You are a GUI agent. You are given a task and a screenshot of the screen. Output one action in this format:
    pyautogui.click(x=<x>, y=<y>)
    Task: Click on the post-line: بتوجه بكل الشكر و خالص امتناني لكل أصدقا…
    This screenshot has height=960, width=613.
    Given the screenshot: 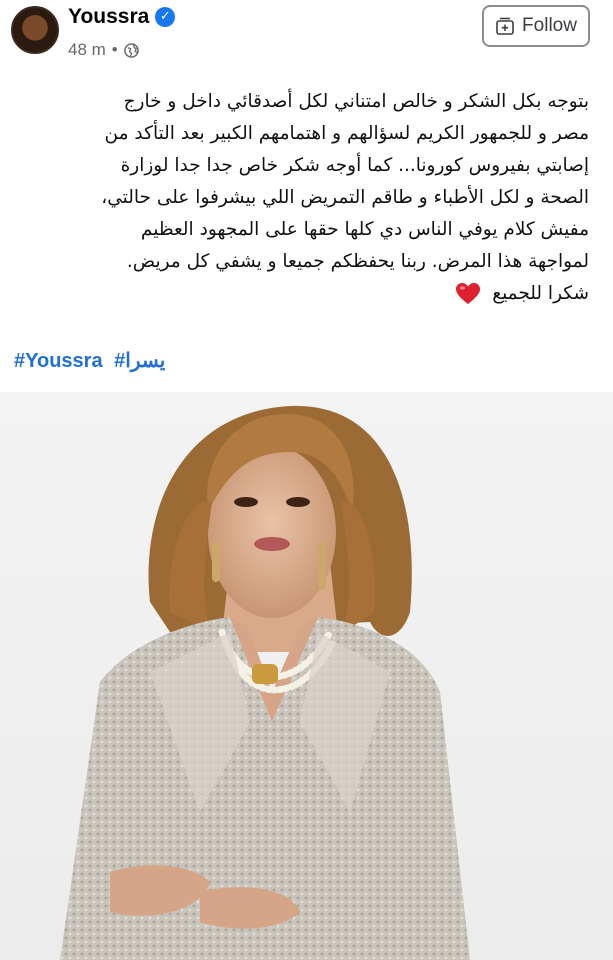 What is the action you would take?
    pyautogui.click(x=356, y=101)
    